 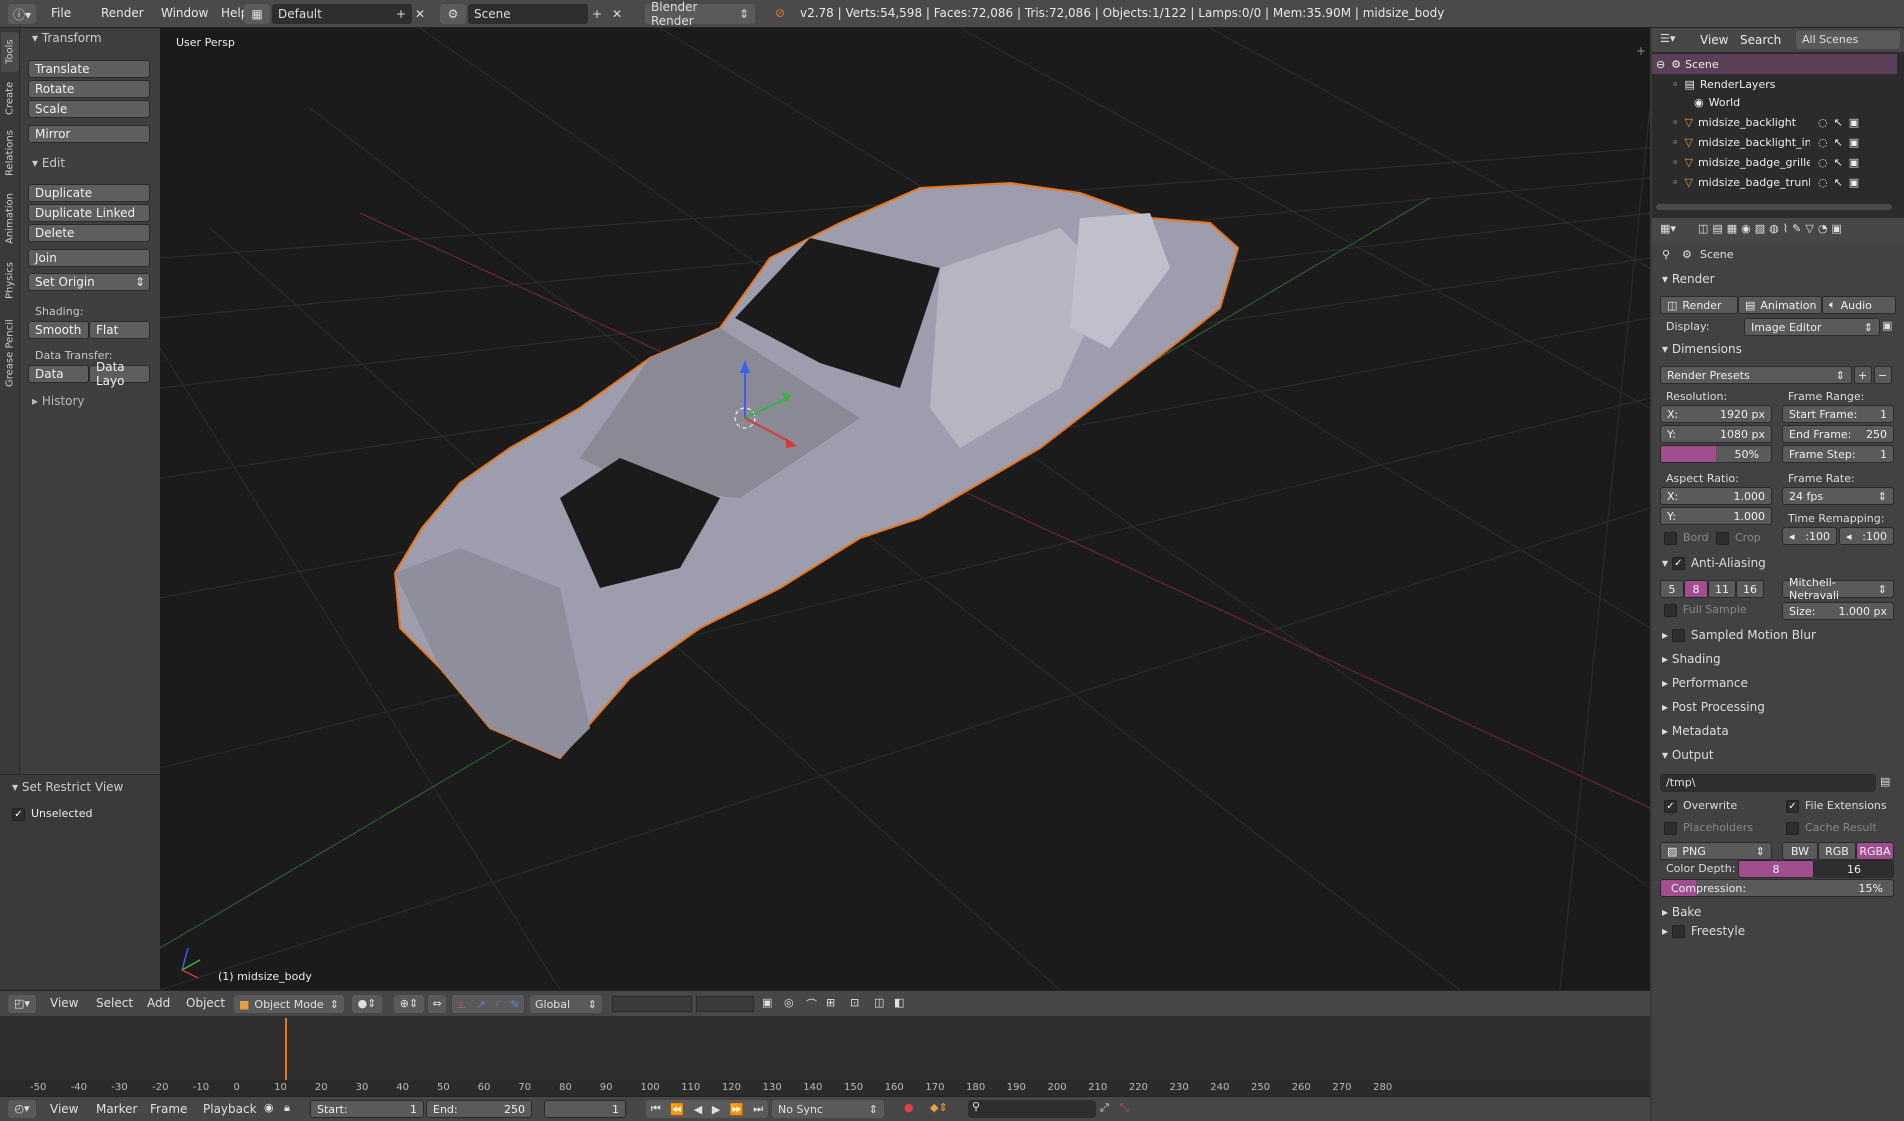 I want to click on translate-manipulator-icon: ⊥, so click(x=461, y=1004).